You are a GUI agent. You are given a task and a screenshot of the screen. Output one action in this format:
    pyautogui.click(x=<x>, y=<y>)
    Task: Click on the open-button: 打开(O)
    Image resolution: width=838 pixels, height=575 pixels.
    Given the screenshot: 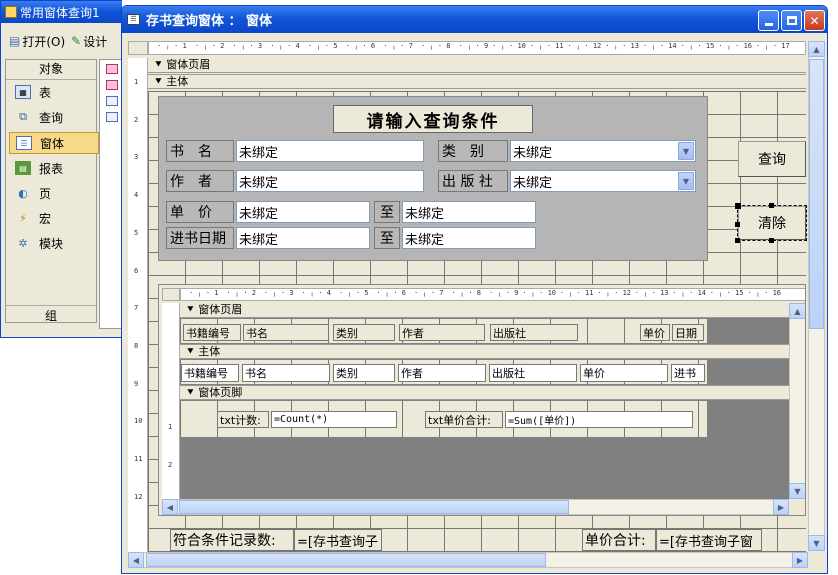 What is the action you would take?
    pyautogui.click(x=43, y=41)
    